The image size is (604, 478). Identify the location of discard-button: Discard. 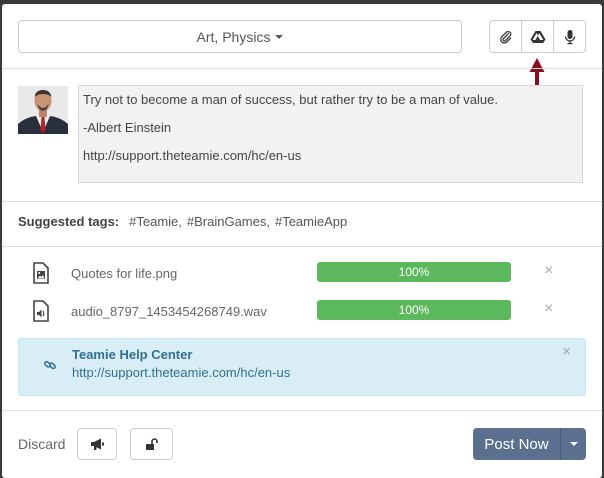
(41, 444).